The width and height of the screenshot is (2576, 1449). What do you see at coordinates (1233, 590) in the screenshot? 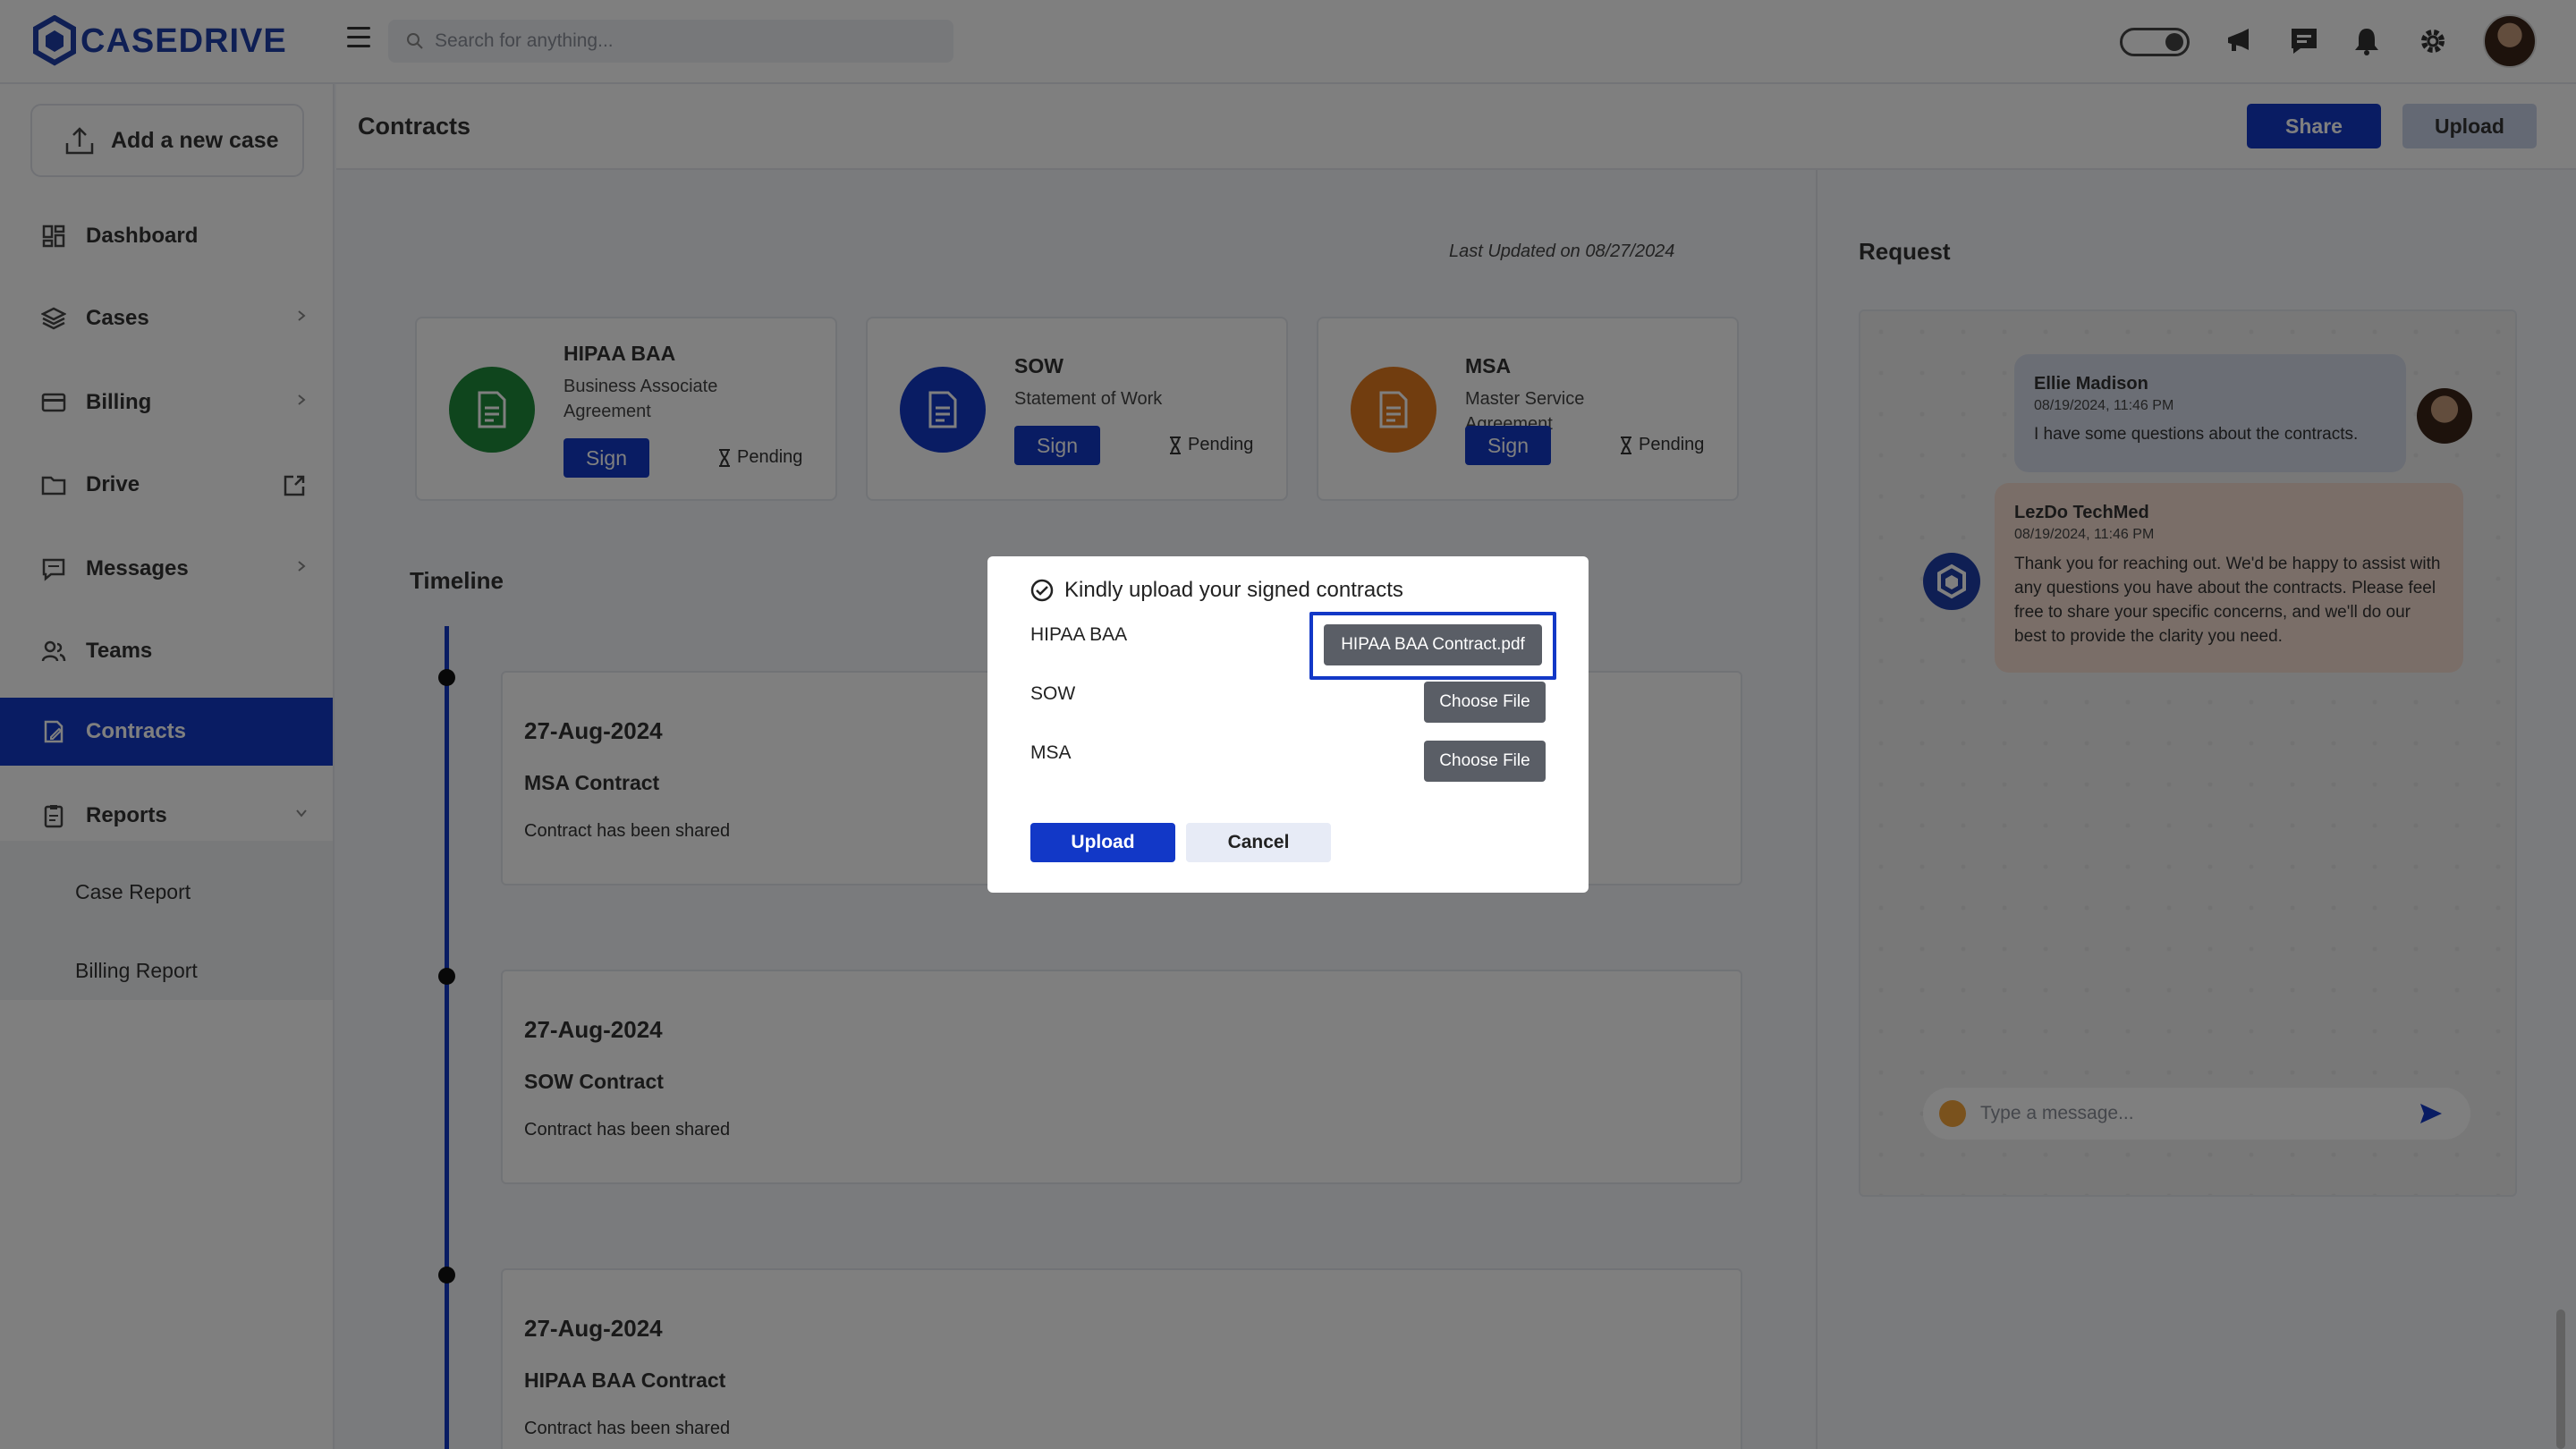
I see `dialog-title-text: Kindly upload your signed contracts` at bounding box center [1233, 590].